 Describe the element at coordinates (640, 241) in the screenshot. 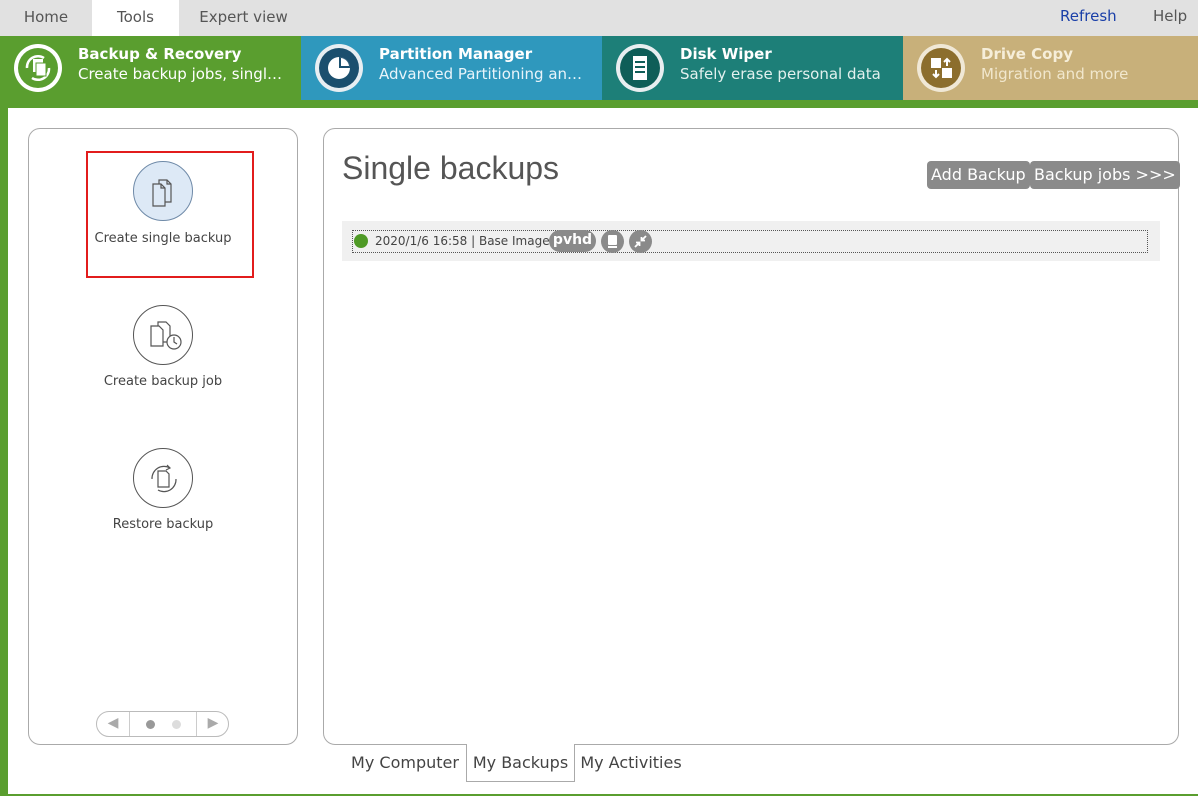

I see `collapse-icon` at that location.